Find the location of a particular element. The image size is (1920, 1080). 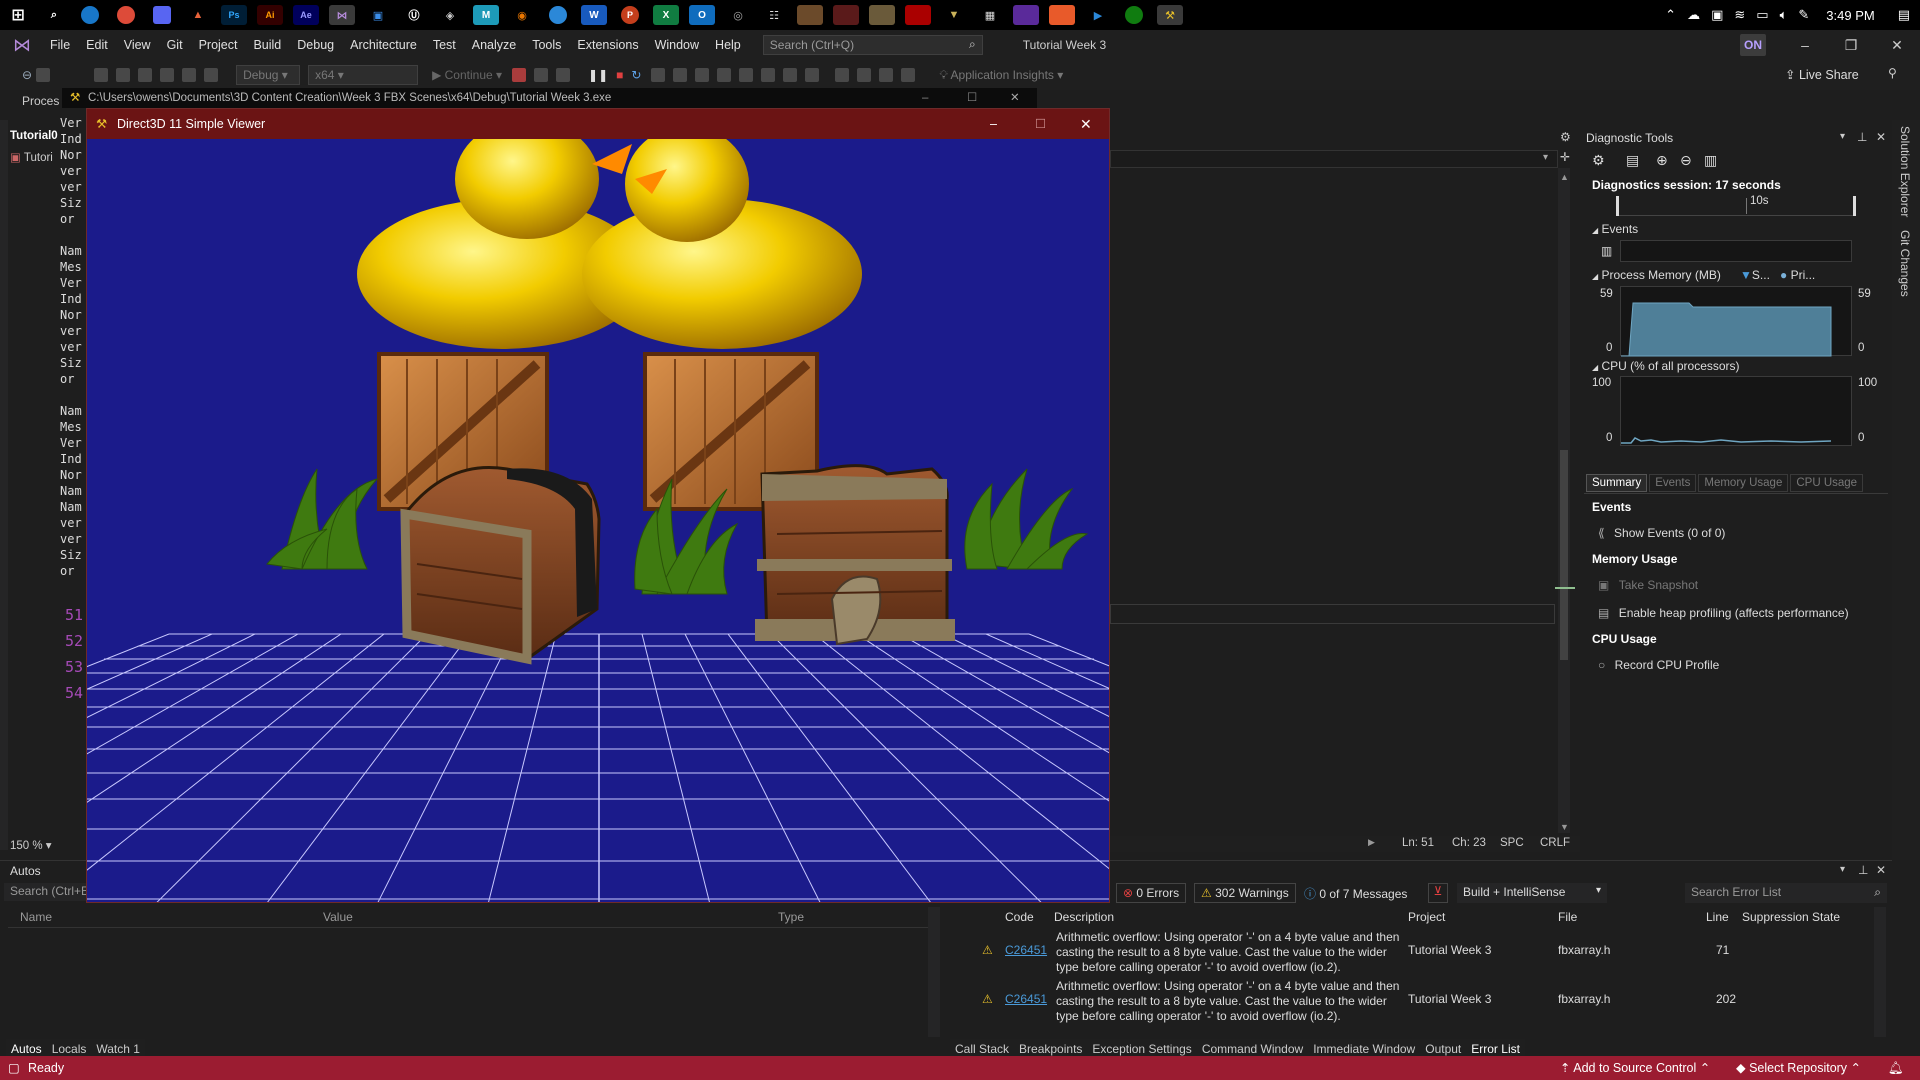

scroll-up-icon: ▲ is located at coordinates (1564, 177).